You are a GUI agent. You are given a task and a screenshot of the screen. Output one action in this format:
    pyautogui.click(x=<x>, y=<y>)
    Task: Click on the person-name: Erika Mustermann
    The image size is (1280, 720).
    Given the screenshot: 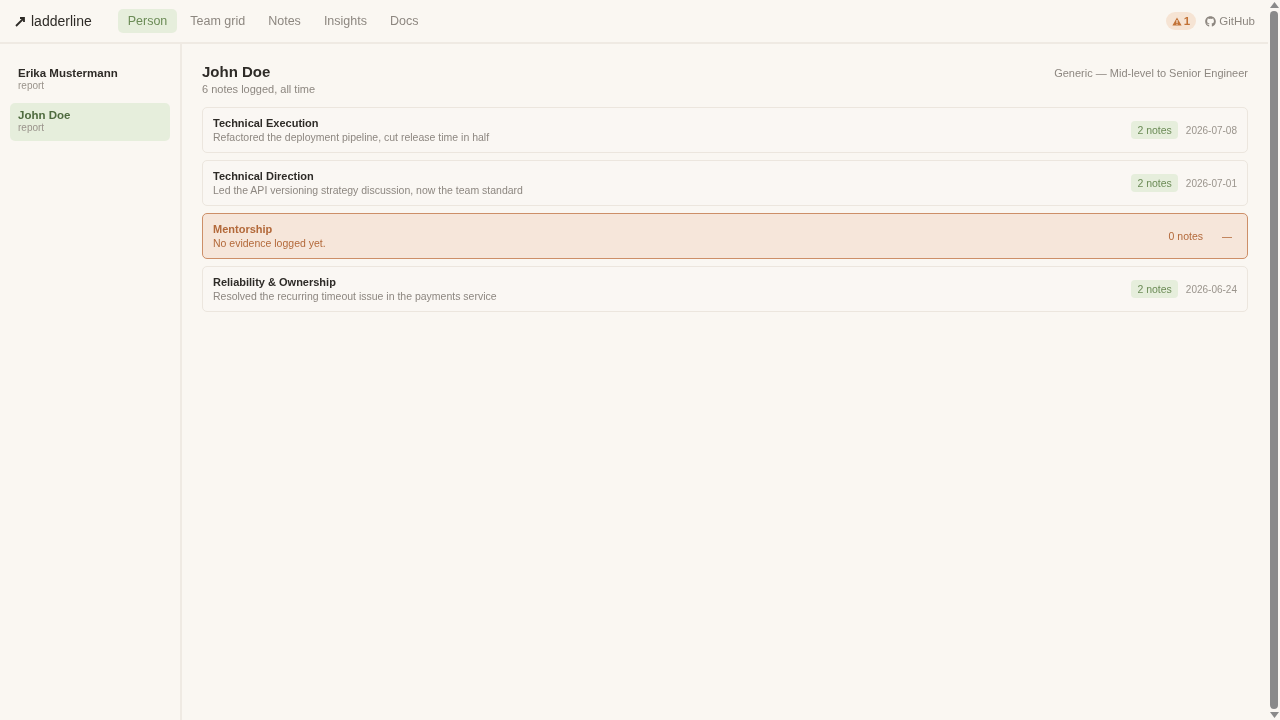 What is the action you would take?
    pyautogui.click(x=68, y=73)
    